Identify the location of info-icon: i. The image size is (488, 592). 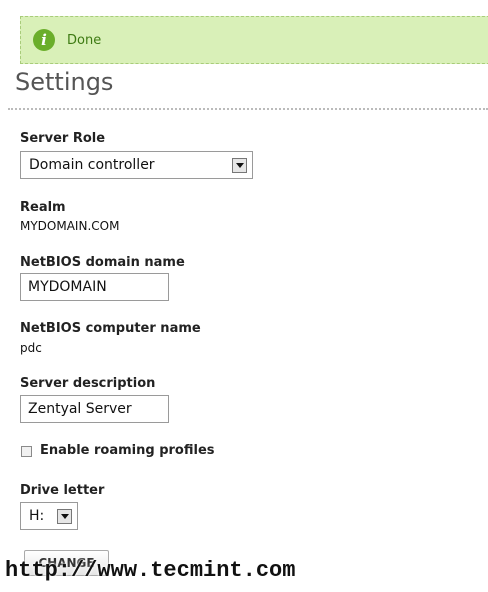
(44, 40).